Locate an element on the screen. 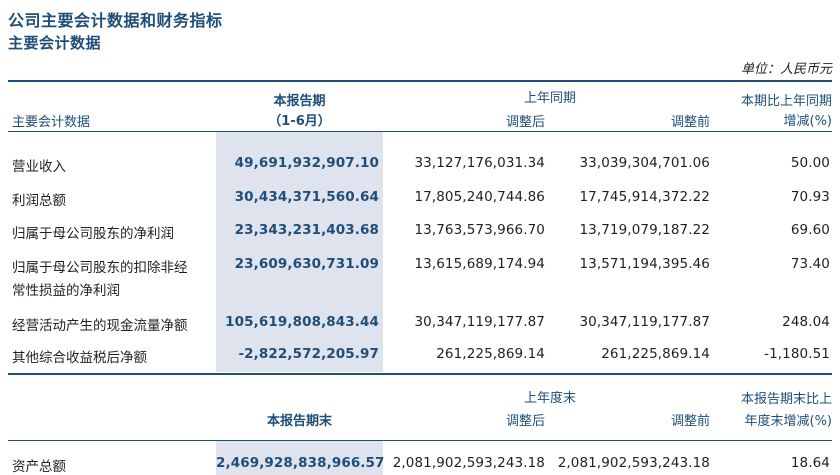 This screenshot has height=475, width=840. row-adjusted-after: 17,805,240,744.86 is located at coordinates (479, 197).